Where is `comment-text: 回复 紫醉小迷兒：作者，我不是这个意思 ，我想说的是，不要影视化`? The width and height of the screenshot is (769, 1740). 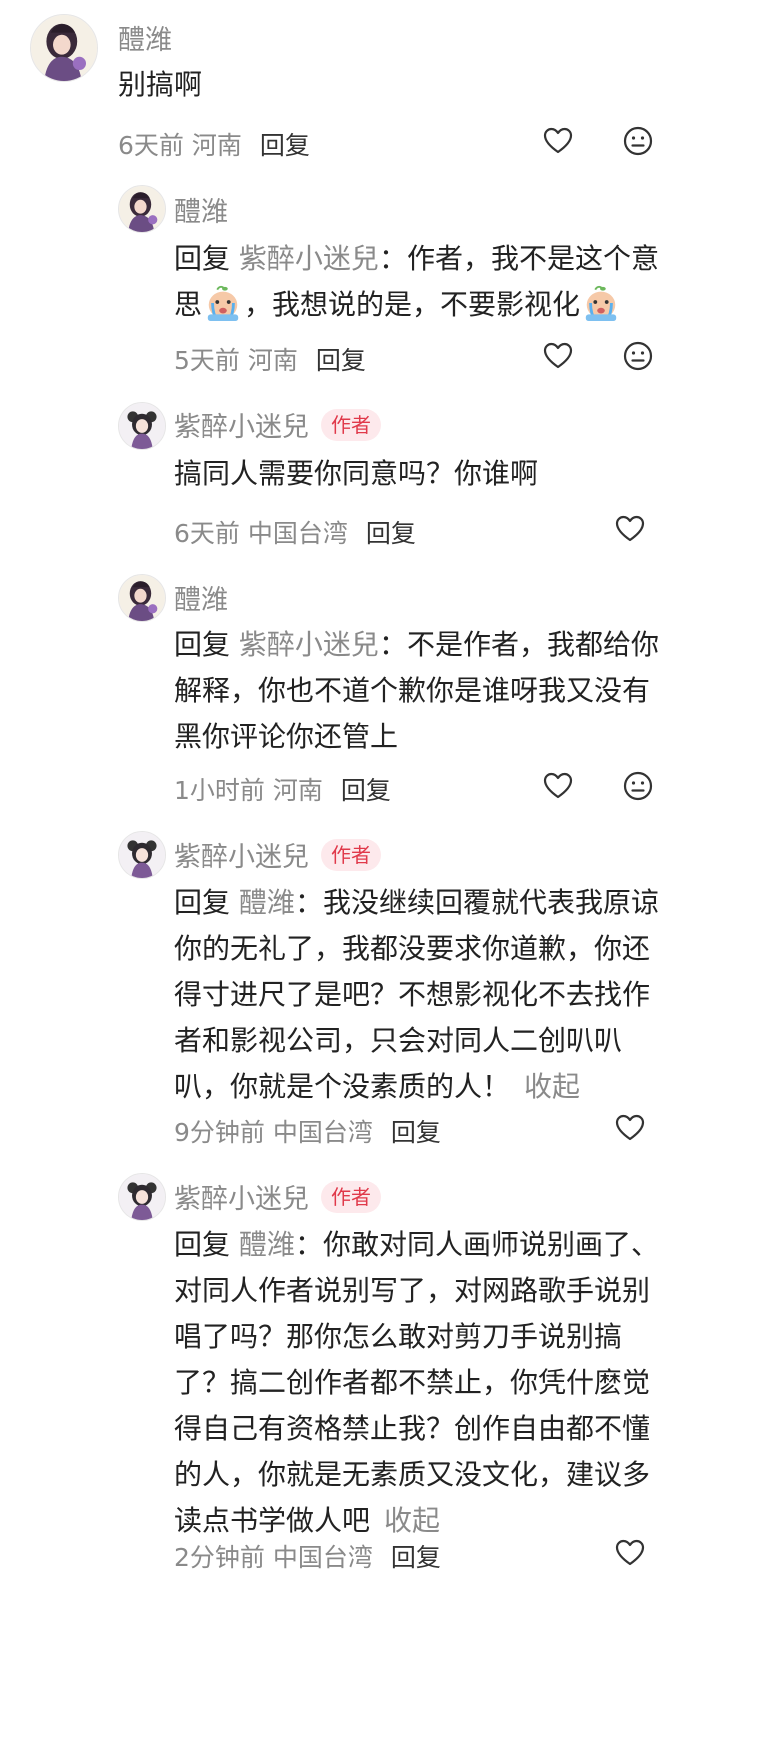
comment-text: 回复 紫醉小迷兒：作者，我不是这个意思 ，我想说的是，不要影视化 is located at coordinates (416, 282).